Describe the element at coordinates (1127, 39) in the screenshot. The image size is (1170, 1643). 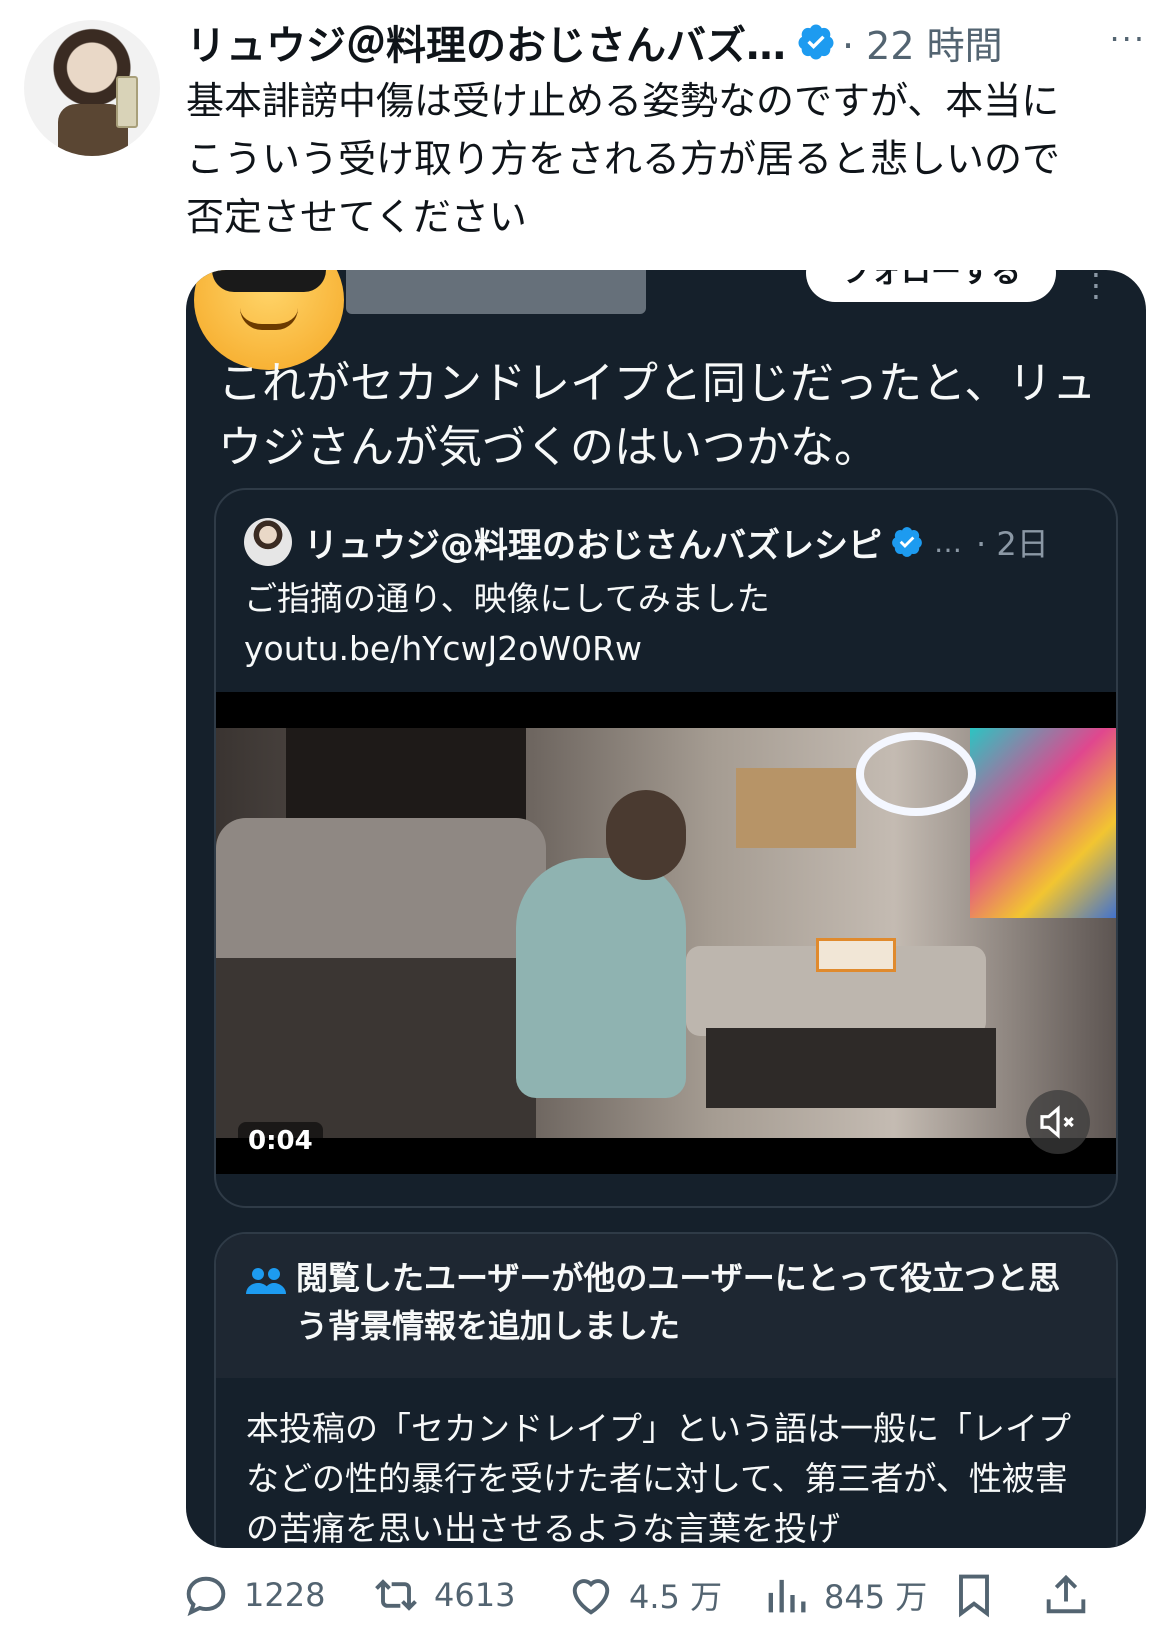
I see `more-options-icon: ···` at that location.